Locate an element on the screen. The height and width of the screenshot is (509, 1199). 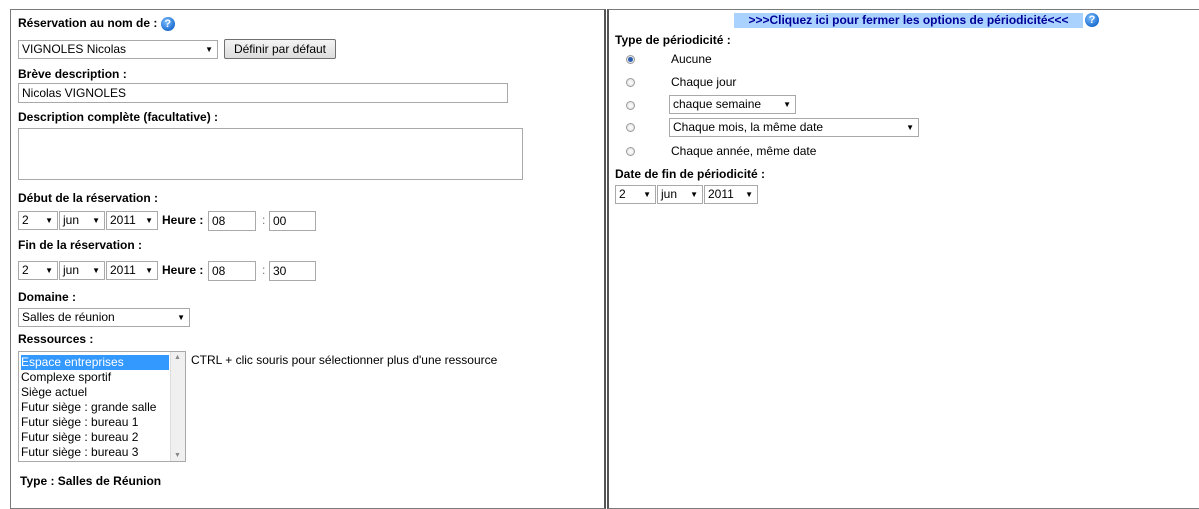
start-year-select: 2011 ▼ is located at coordinates (132, 220).